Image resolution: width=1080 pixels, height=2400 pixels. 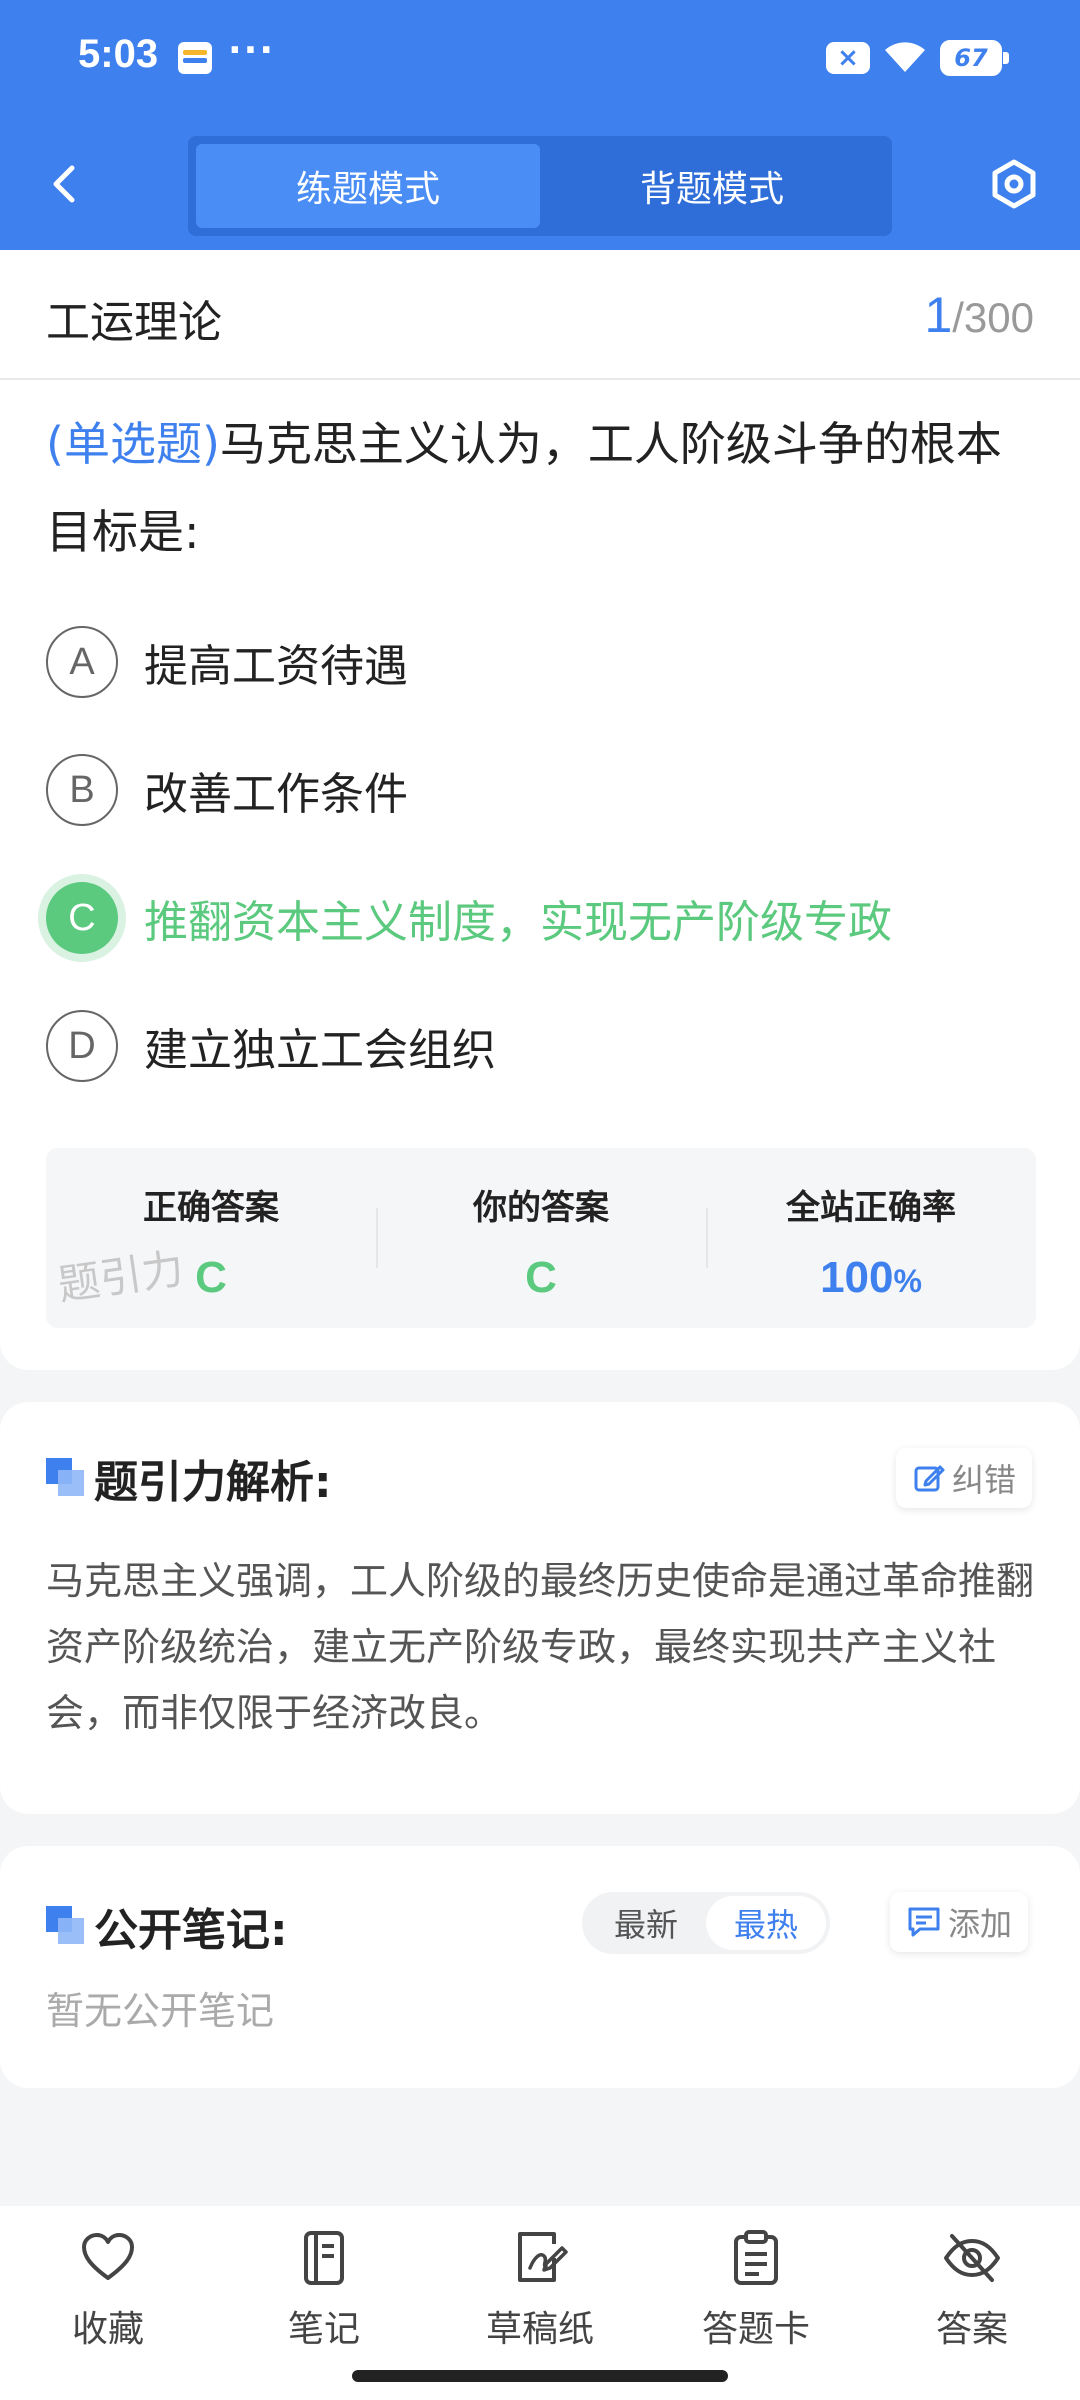 What do you see at coordinates (320, 1050) in the screenshot?
I see `option-text: 建立独立工会组织` at bounding box center [320, 1050].